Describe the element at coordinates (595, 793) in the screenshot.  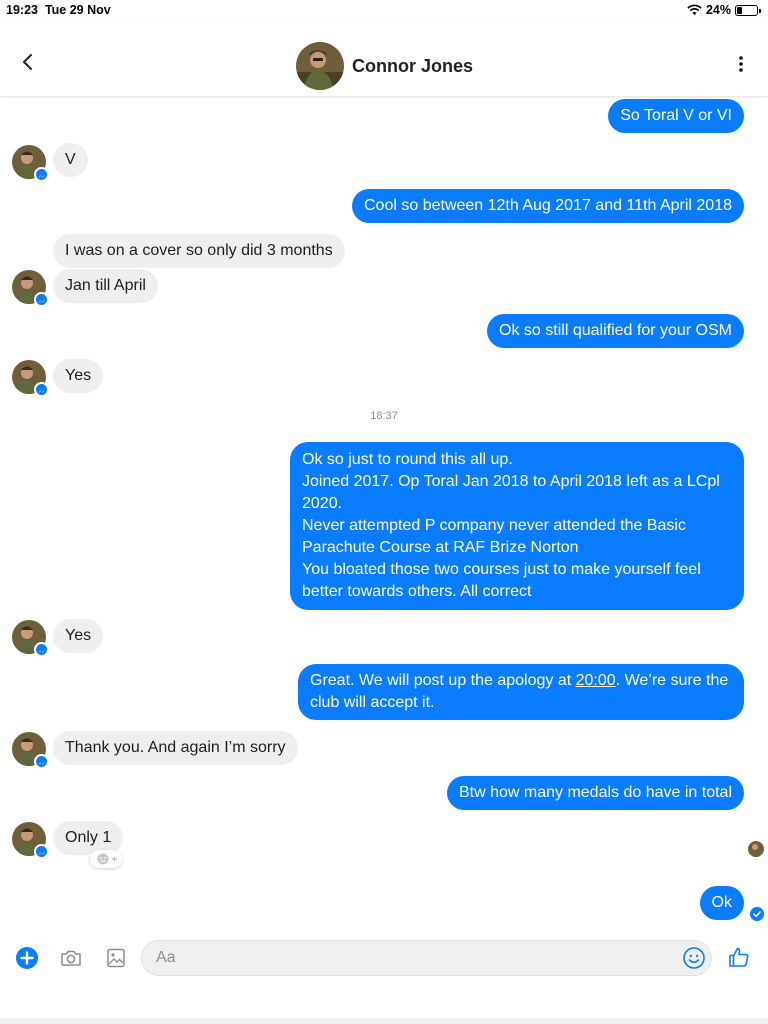
I see `message-bubble-out: Btw how many medals do have in total` at that location.